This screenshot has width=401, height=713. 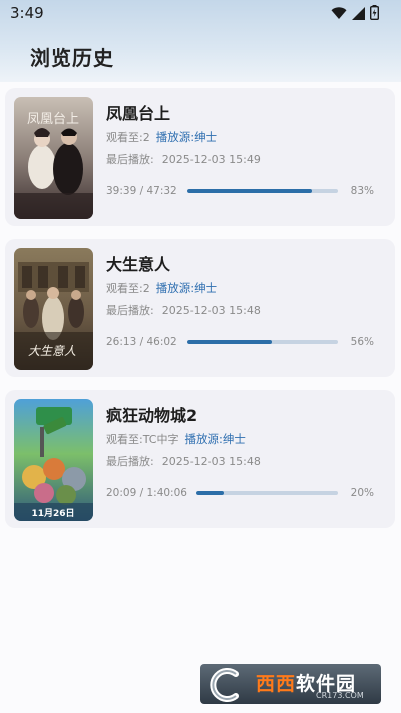 I want to click on progress-time: 20:09 / 1:40:06, so click(x=146, y=493).